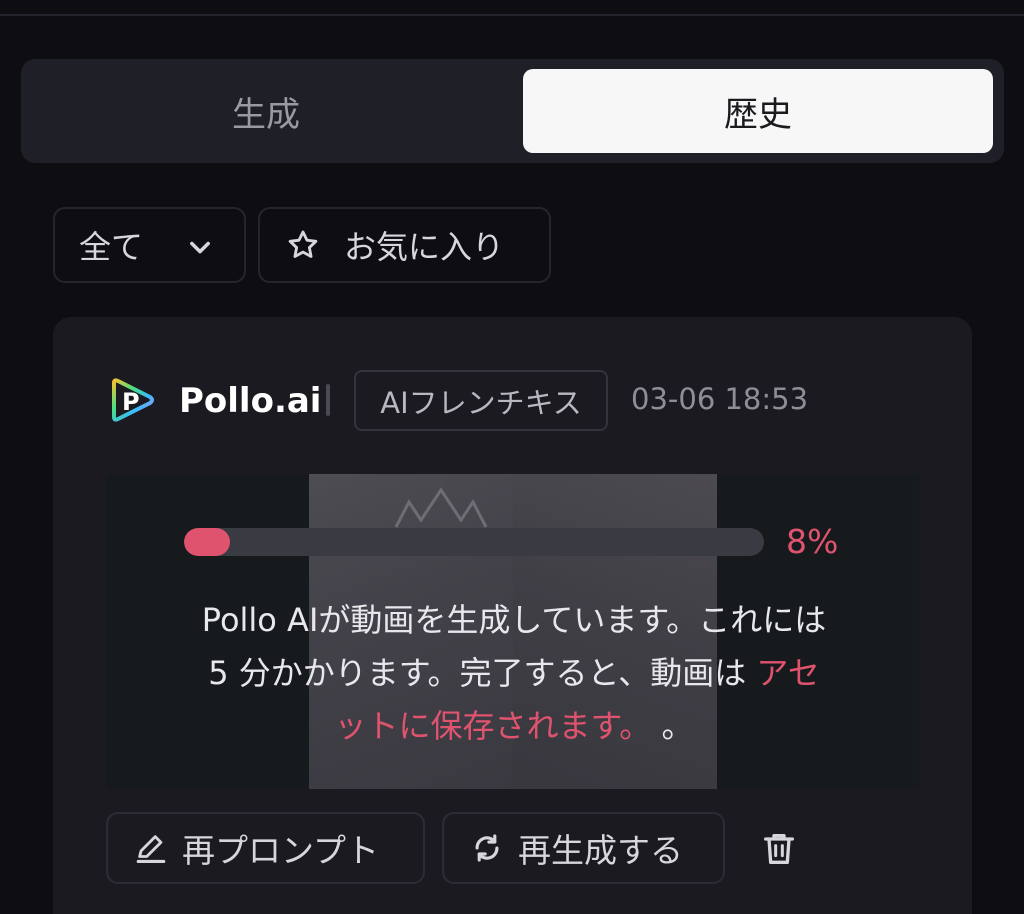 The width and height of the screenshot is (1024, 914). I want to click on chevron-down-icon, so click(200, 247).